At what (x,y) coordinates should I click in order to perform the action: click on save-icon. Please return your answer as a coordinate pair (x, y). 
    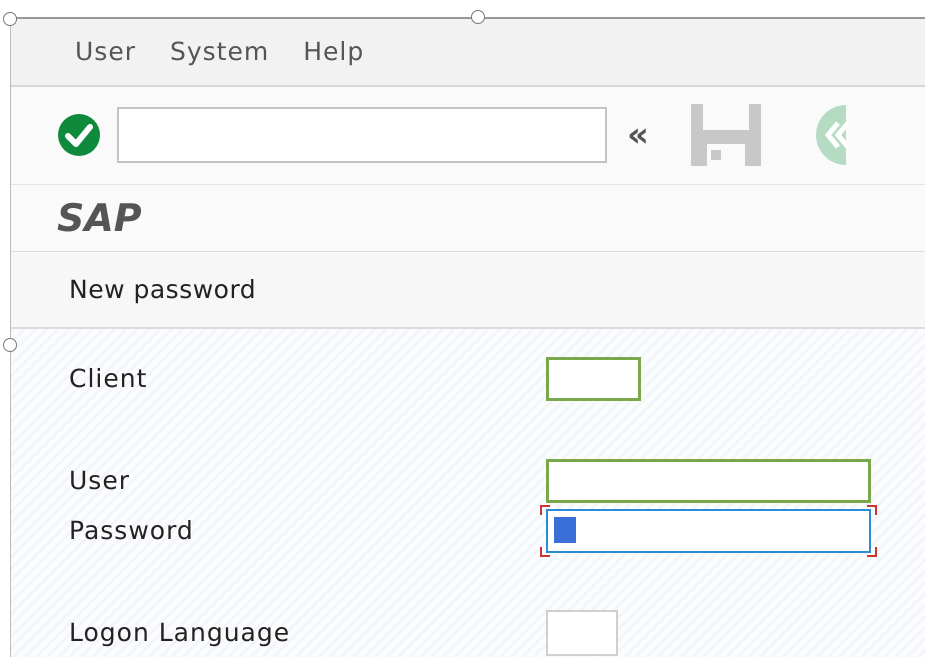
    Looking at the image, I should click on (725, 135).